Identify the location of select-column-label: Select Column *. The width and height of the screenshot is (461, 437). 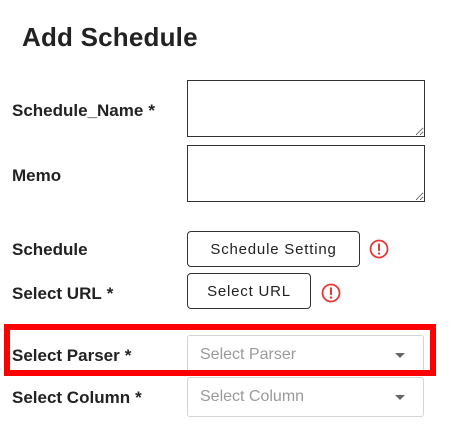
(77, 398).